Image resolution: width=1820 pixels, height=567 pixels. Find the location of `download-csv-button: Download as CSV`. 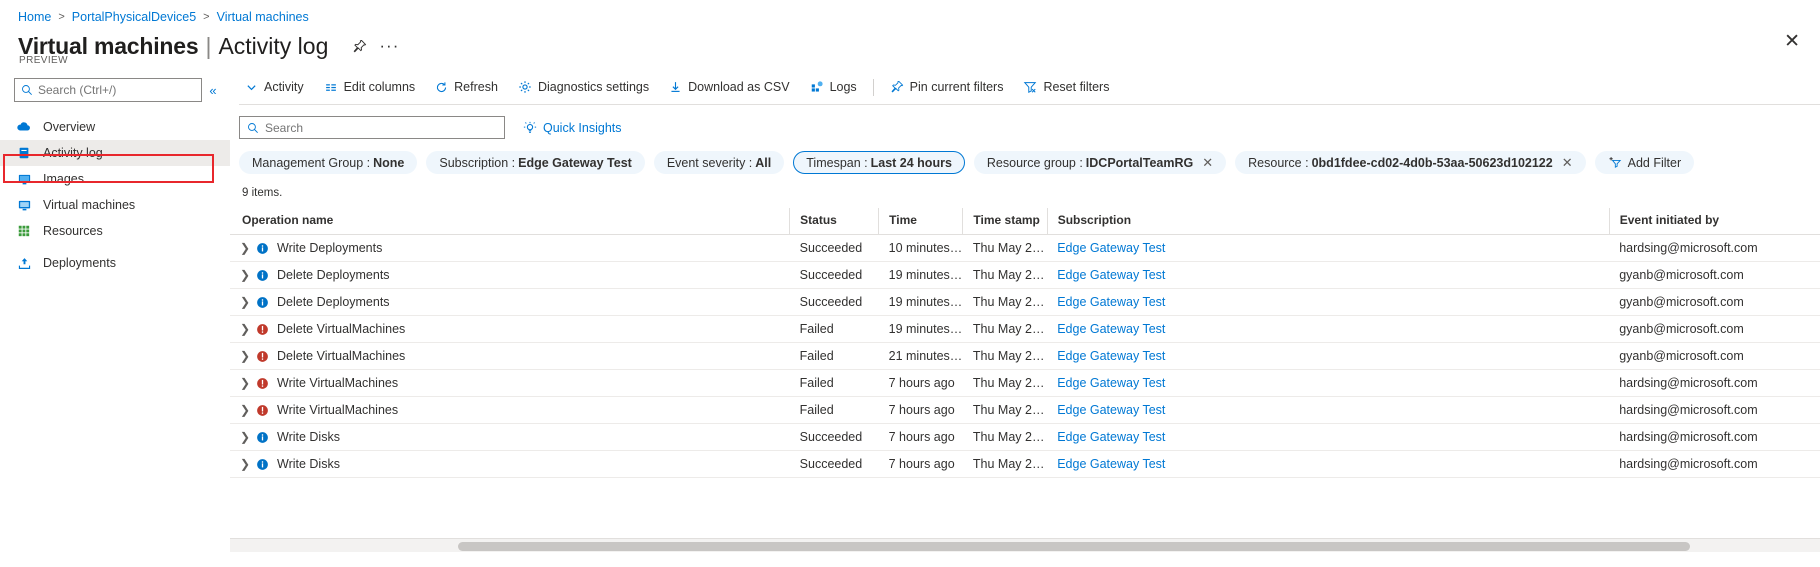

download-csv-button: Download as CSV is located at coordinates (729, 87).